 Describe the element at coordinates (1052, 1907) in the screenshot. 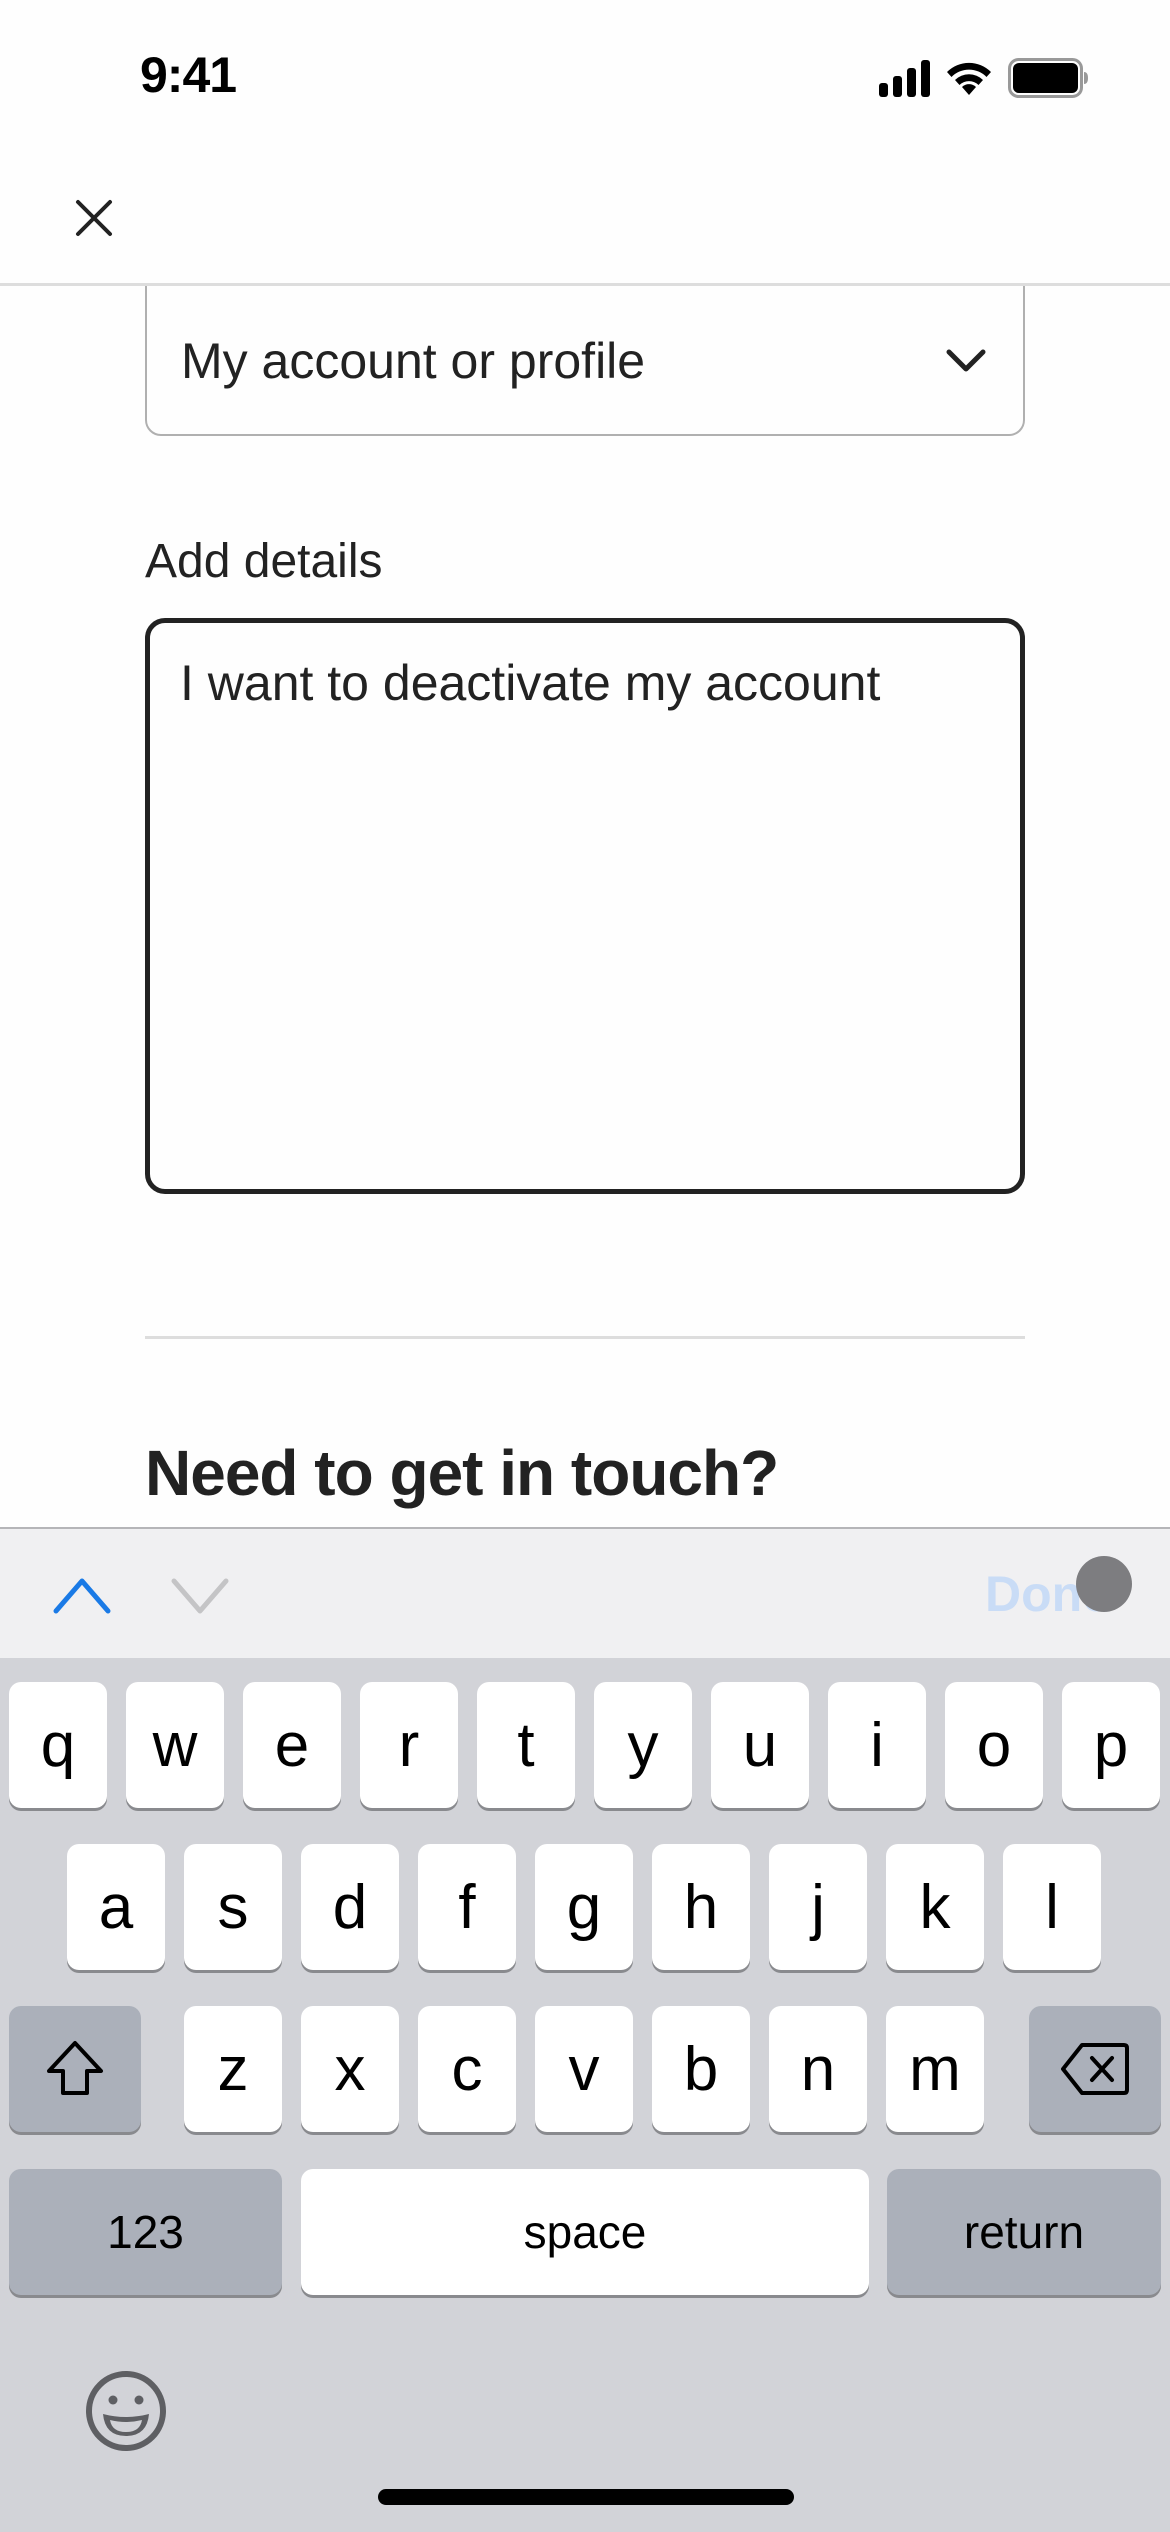

I see `key-l: l` at that location.